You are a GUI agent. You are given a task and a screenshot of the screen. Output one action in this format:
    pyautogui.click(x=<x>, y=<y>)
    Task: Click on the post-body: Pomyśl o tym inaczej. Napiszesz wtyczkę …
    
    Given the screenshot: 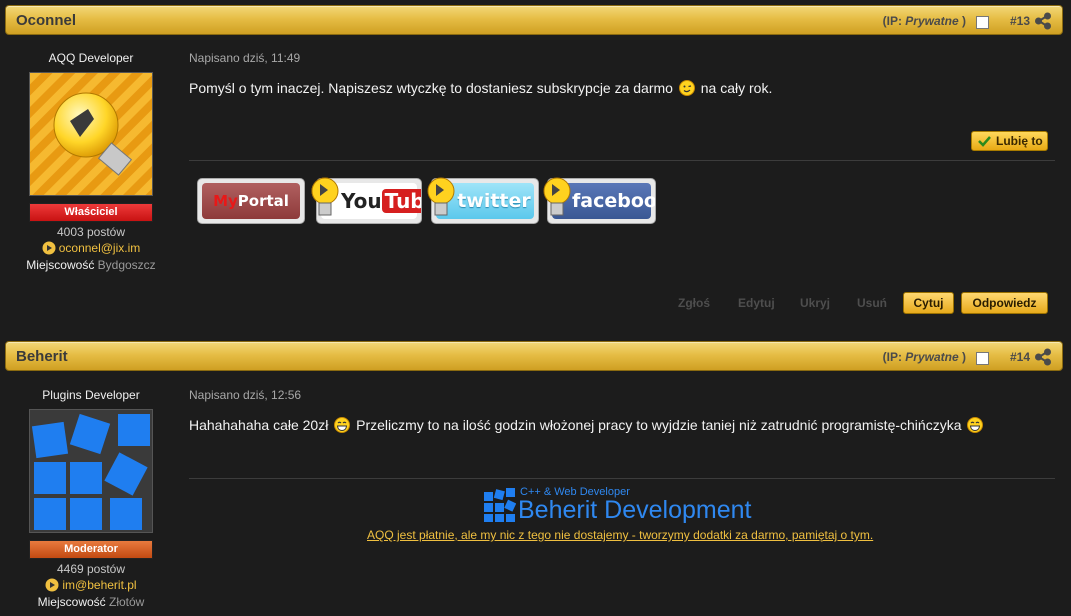 What is the action you would take?
    pyautogui.click(x=481, y=88)
    